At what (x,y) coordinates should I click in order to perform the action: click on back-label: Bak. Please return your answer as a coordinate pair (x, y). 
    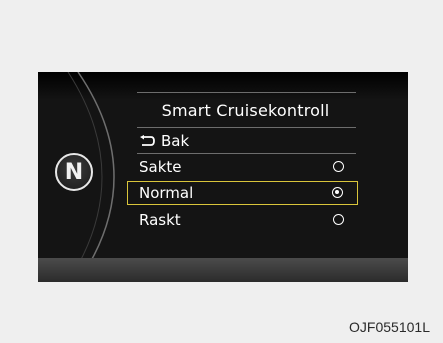
    Looking at the image, I should click on (175, 140).